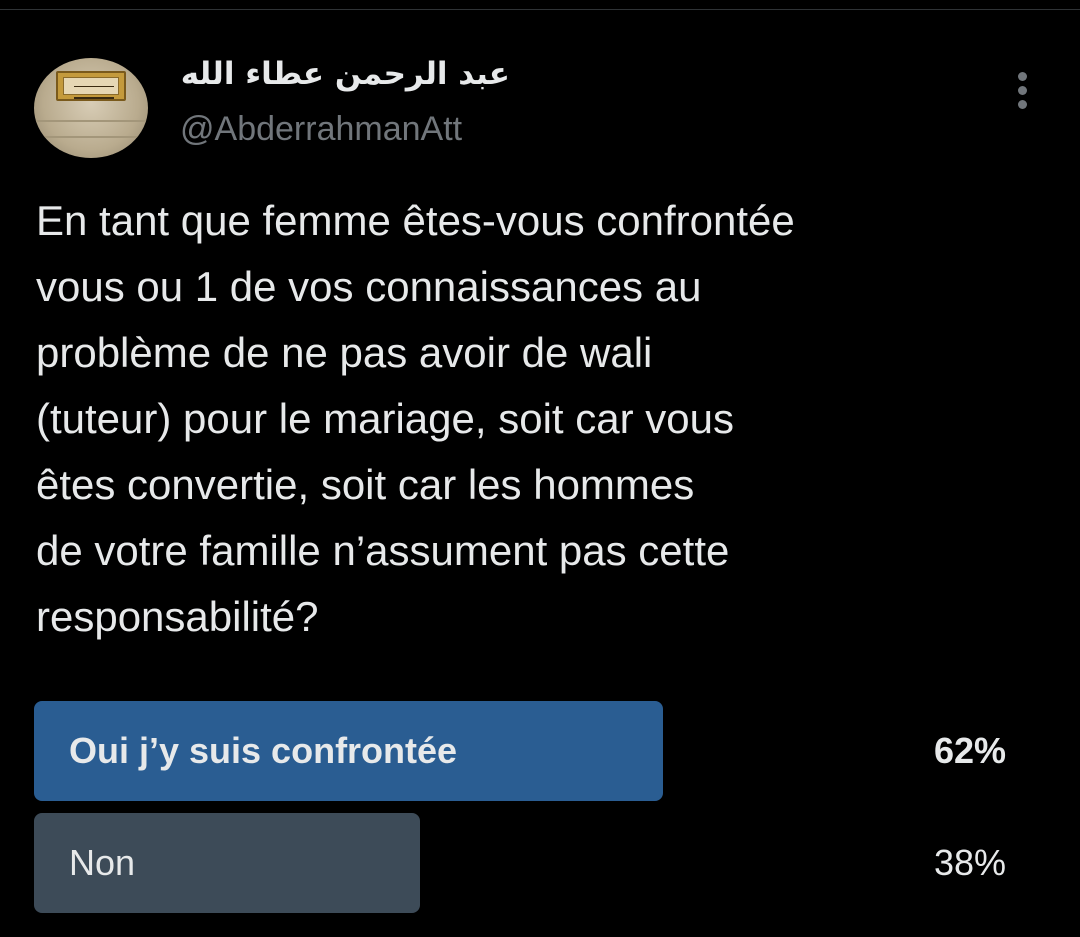 This screenshot has width=1080, height=937. Describe the element at coordinates (263, 750) in the screenshot. I see `poll-option-label: Oui j’y suis confrontée` at that location.